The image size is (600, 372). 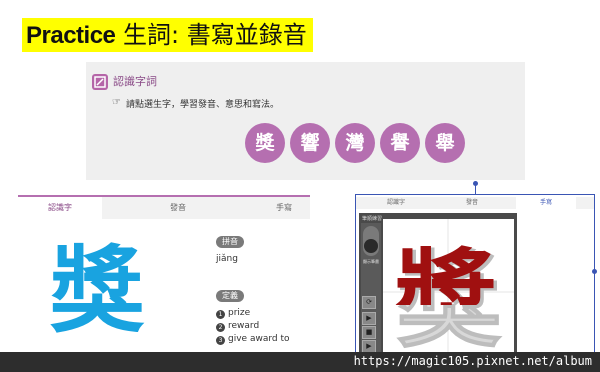 I want to click on char-button-3: 灣, so click(x=355, y=143).